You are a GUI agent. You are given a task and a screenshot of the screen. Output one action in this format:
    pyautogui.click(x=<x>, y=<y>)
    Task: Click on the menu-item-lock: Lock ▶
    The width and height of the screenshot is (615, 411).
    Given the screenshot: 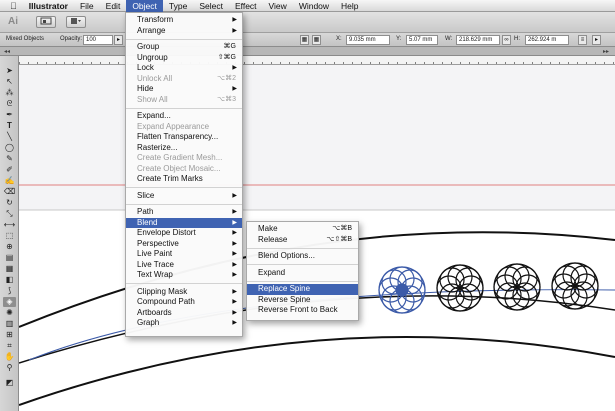 What is the action you would take?
    pyautogui.click(x=184, y=68)
    